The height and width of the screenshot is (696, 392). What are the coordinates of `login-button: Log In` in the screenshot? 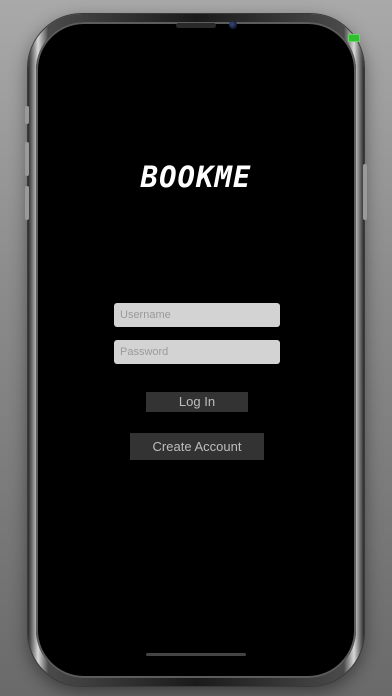 It's located at (197, 402).